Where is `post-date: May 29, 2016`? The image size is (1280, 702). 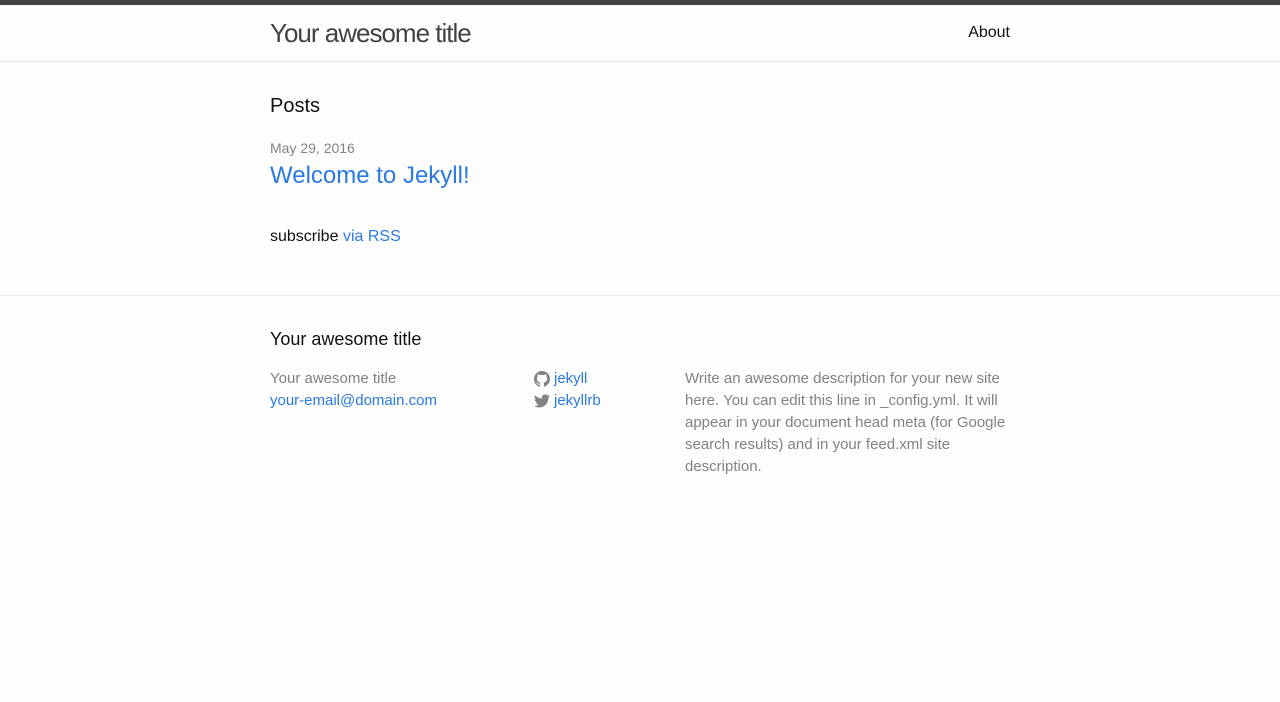 post-date: May 29, 2016 is located at coordinates (312, 148).